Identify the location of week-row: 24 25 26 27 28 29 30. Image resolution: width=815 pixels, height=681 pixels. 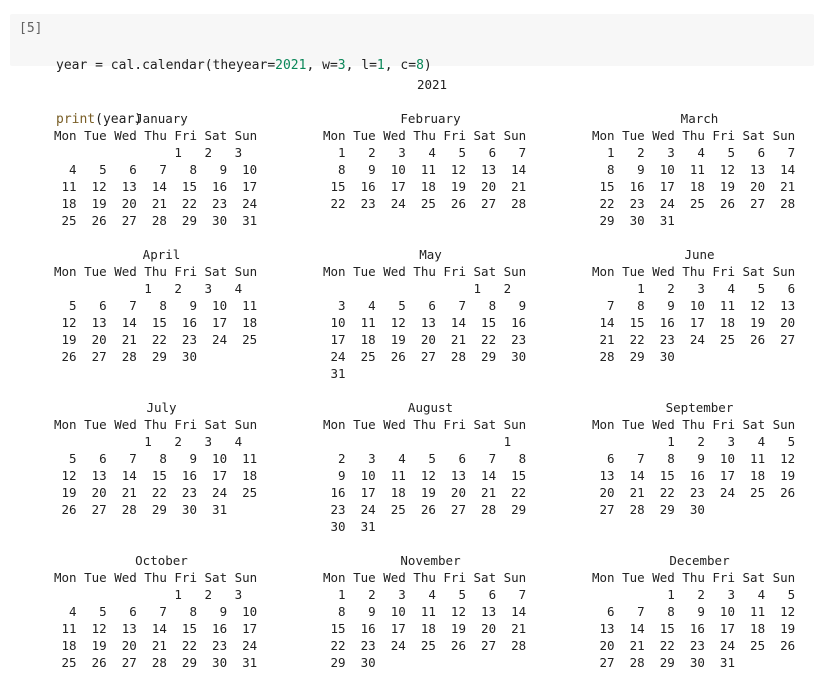
(425, 356).